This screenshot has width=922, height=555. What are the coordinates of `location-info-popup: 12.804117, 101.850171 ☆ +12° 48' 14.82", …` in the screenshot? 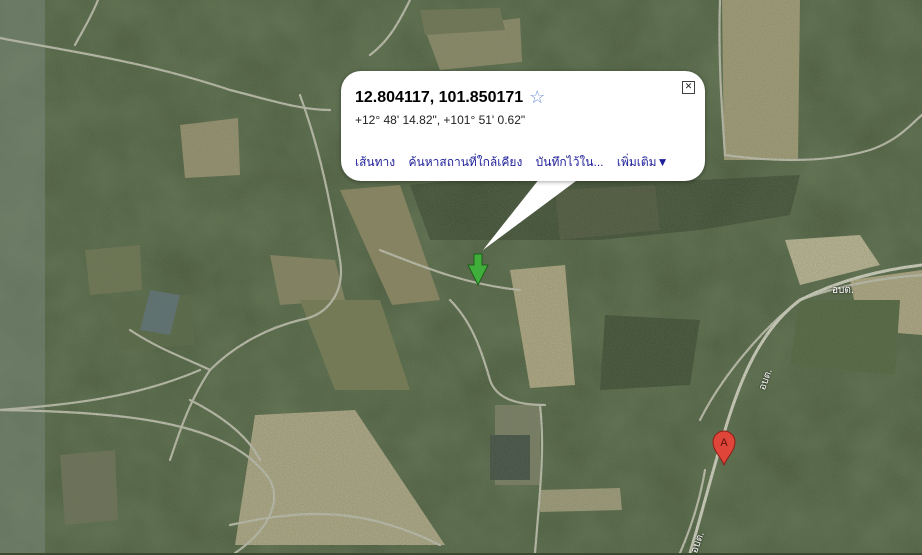 It's located at (523, 126).